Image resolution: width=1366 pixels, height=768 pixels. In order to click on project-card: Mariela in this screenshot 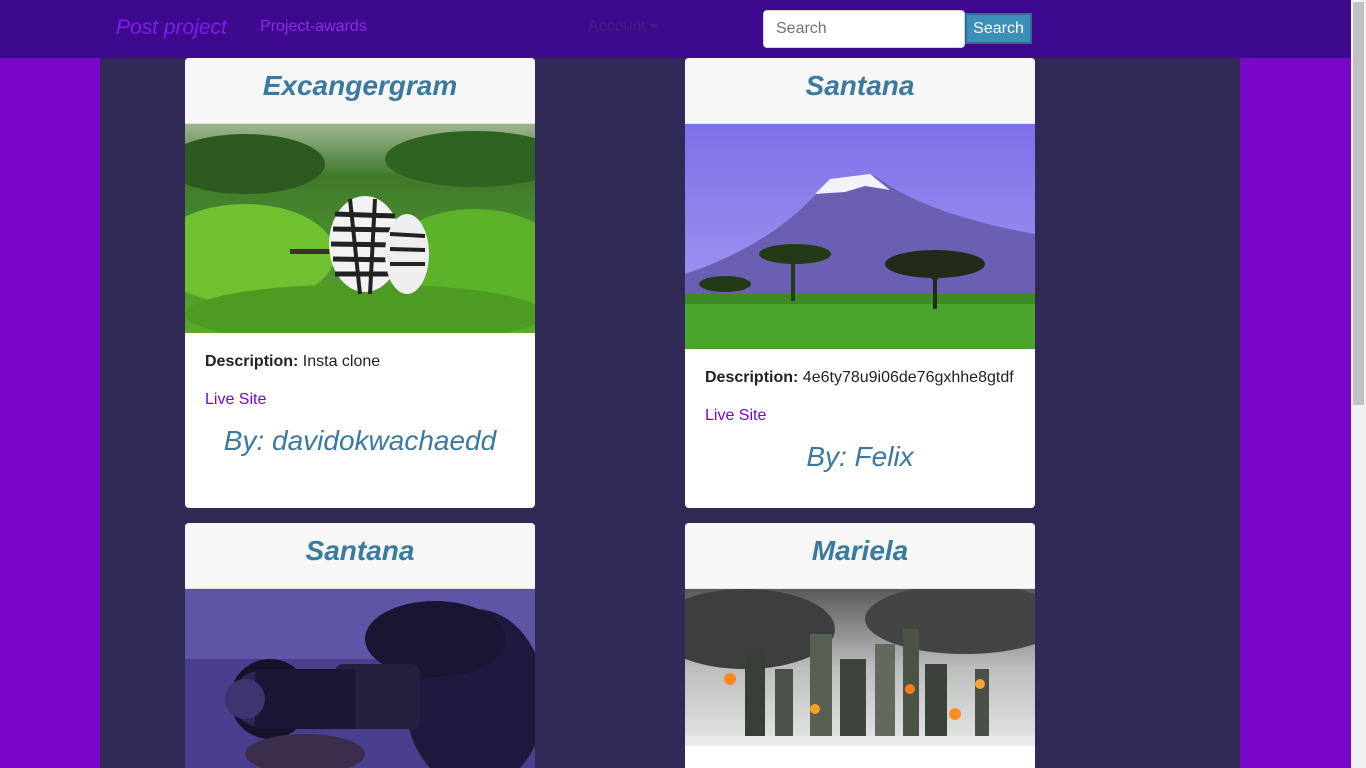, I will do `click(860, 645)`.